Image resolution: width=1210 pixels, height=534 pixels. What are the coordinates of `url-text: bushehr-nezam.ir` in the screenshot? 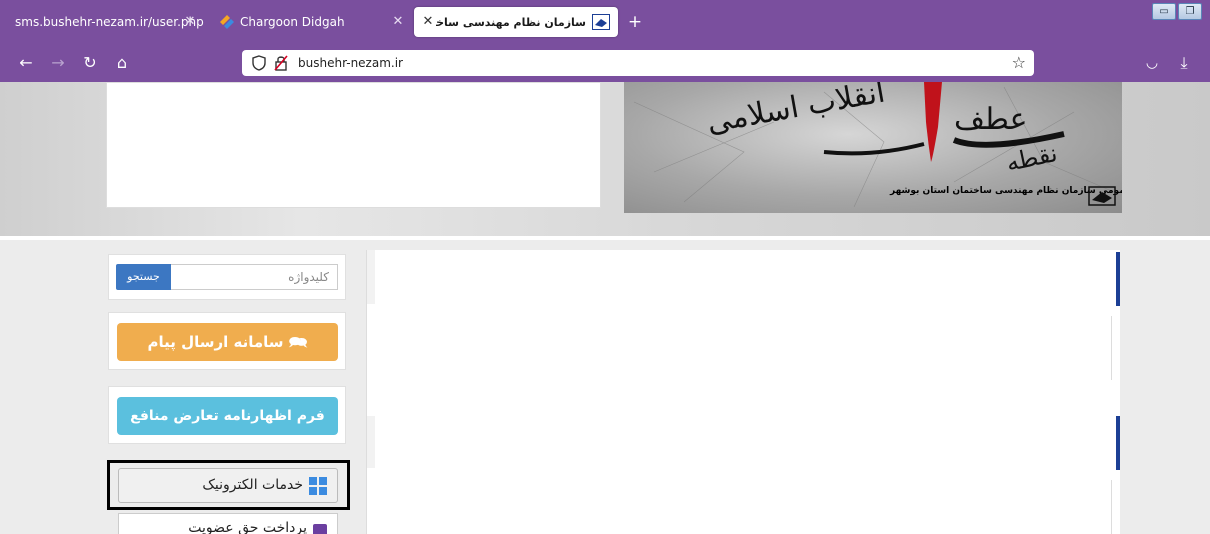 It's located at (350, 63).